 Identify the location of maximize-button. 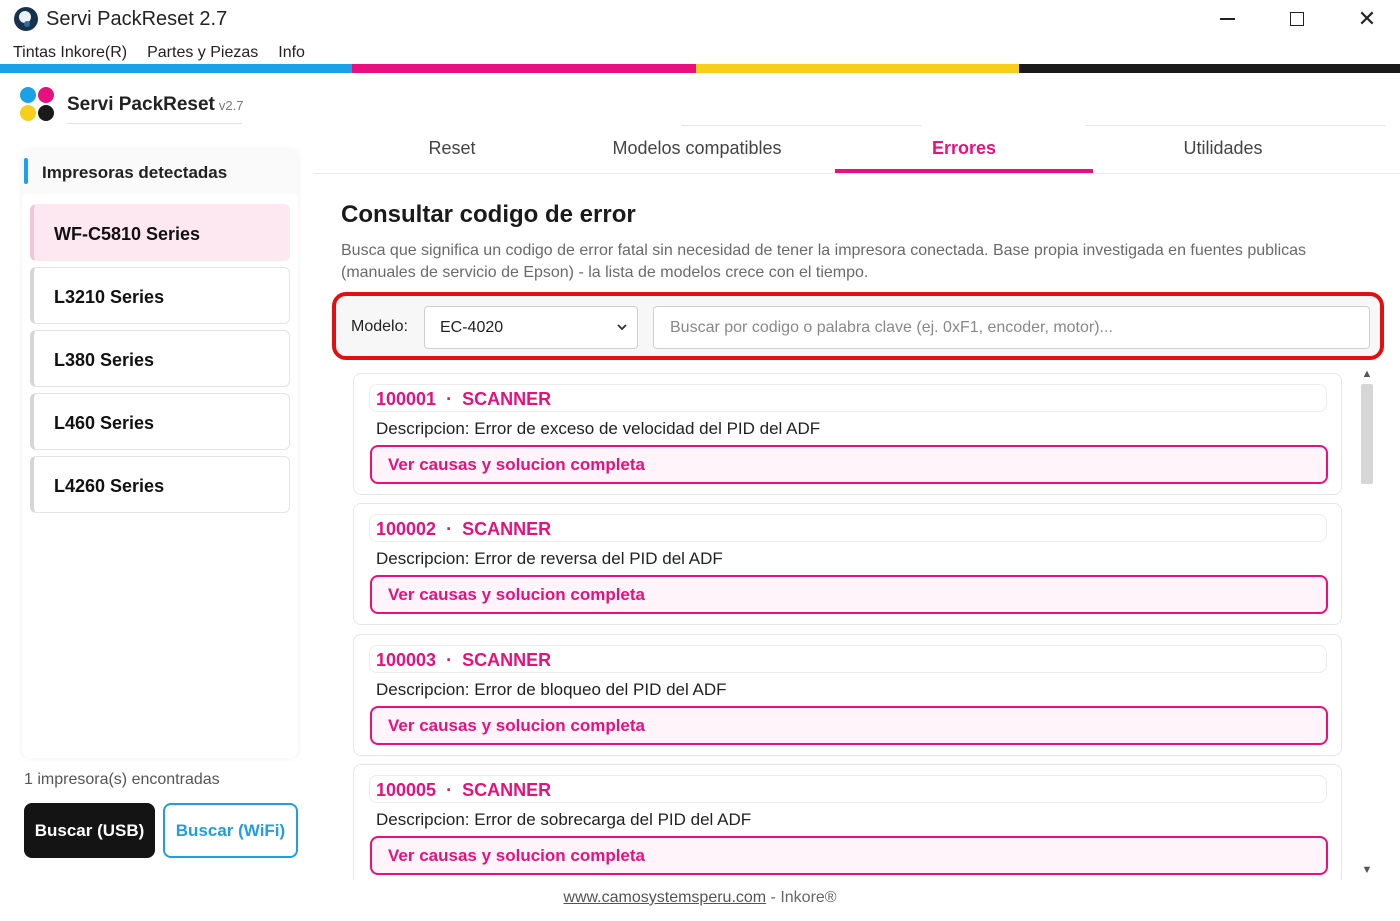
(1297, 19).